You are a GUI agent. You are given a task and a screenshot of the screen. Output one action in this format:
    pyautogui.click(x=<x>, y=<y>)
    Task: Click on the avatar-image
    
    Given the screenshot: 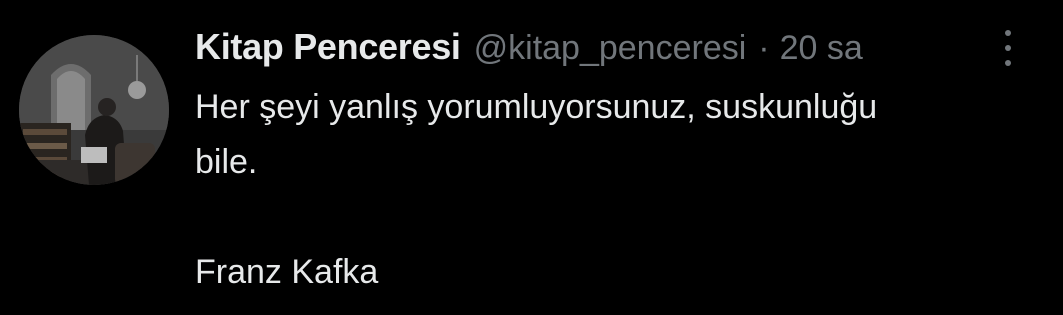 What is the action you would take?
    pyautogui.click(x=94, y=110)
    